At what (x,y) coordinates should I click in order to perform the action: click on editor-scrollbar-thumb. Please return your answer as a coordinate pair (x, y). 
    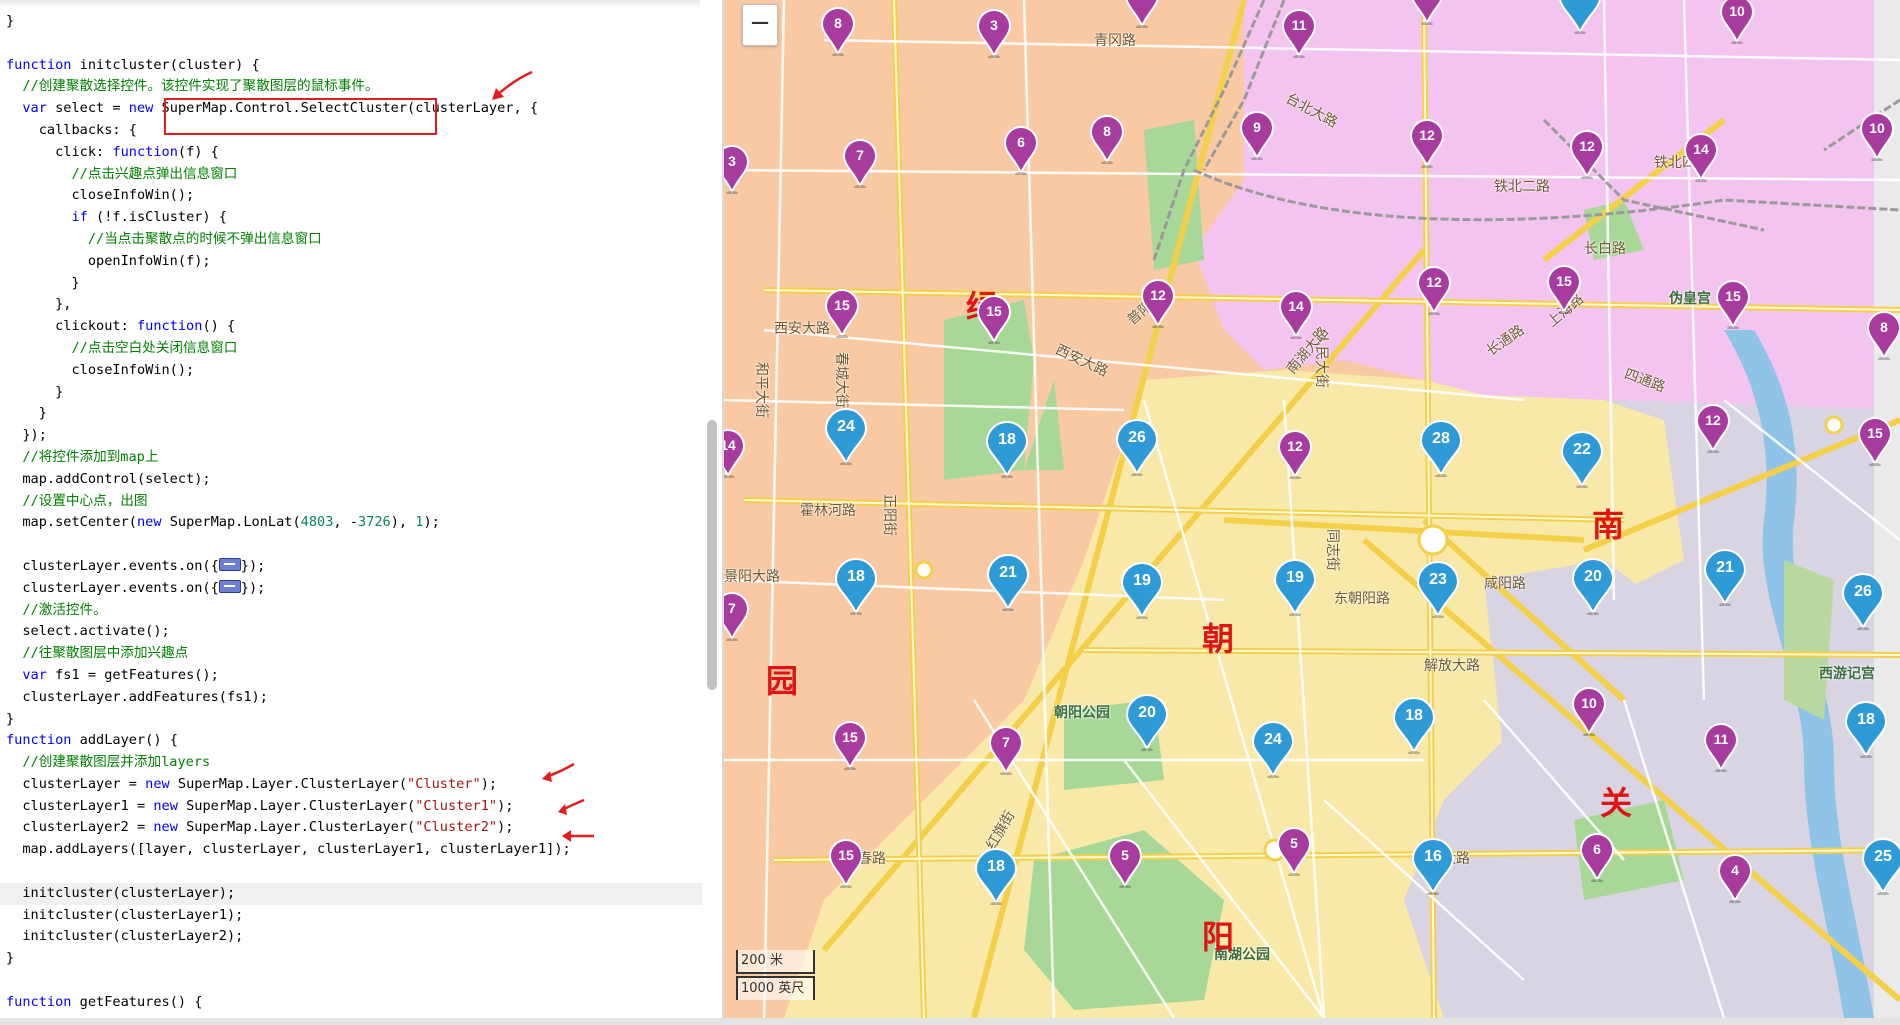
    Looking at the image, I should click on (712, 555).